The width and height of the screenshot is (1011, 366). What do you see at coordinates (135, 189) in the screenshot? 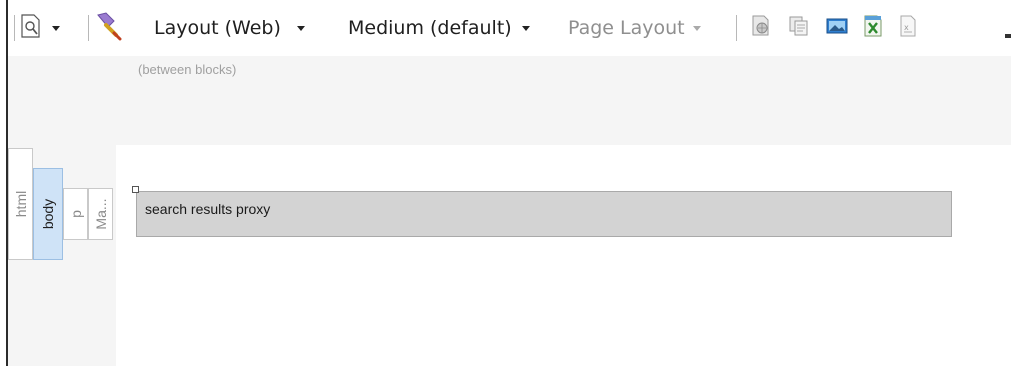
I see `block-resize-handle` at bounding box center [135, 189].